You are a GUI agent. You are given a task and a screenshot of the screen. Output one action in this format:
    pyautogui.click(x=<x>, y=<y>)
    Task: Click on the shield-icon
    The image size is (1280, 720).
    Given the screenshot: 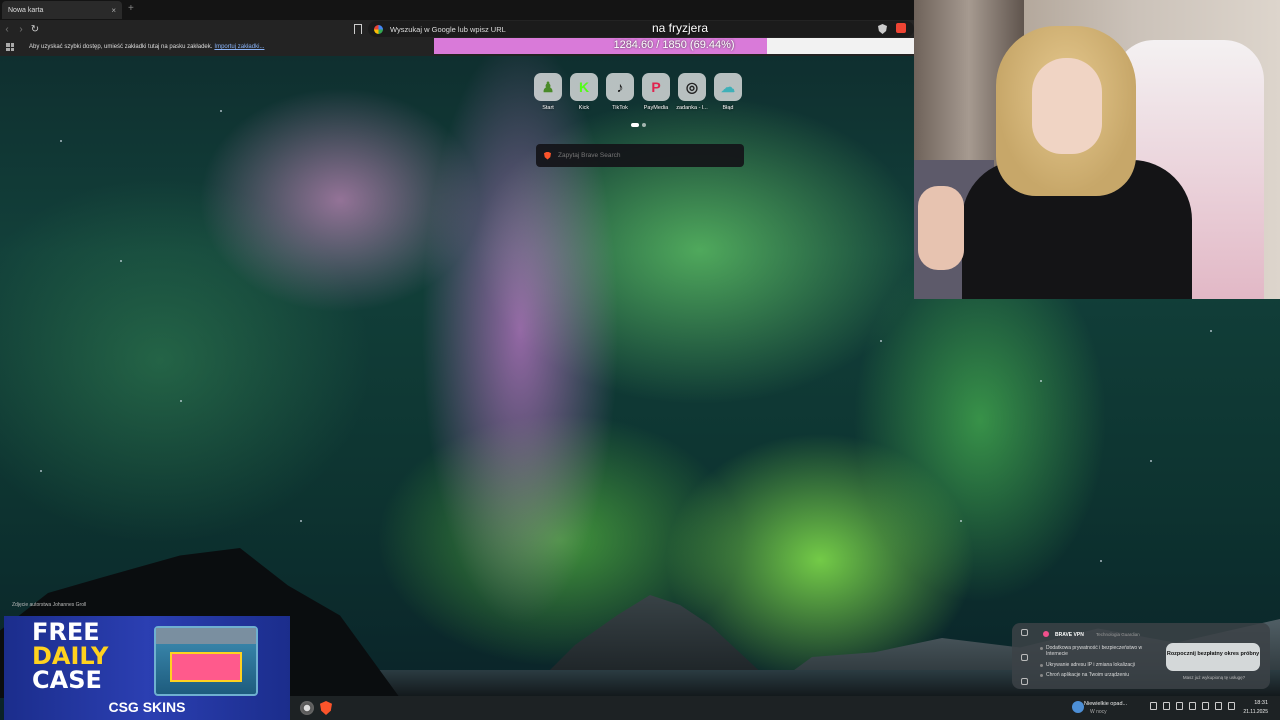 What is the action you would take?
    pyautogui.click(x=1024, y=632)
    